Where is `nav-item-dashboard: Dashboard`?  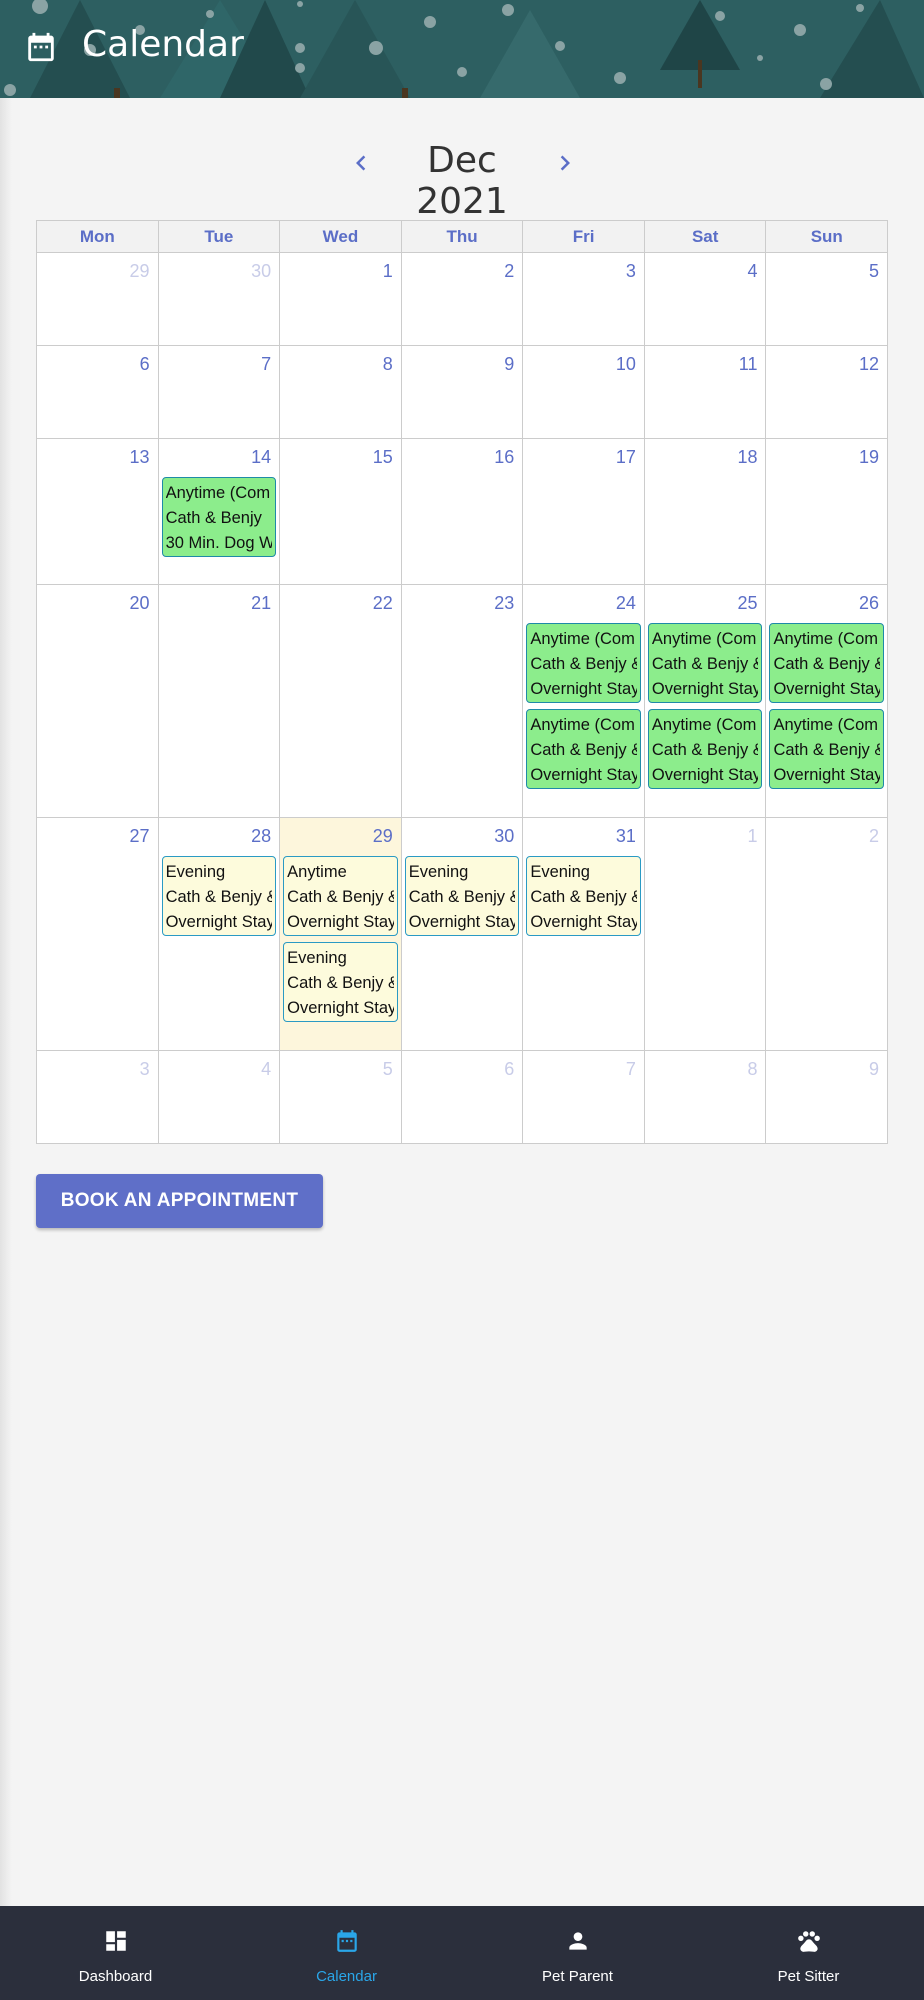
nav-item-dashboard: Dashboard is located at coordinates (115, 1953).